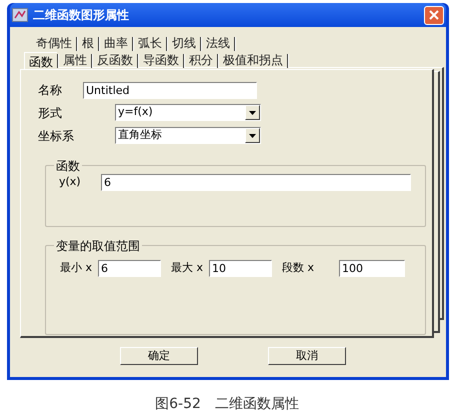 This screenshot has width=454, height=416. Describe the element at coordinates (299, 268) in the screenshot. I see `field-label: 段数 x` at that location.